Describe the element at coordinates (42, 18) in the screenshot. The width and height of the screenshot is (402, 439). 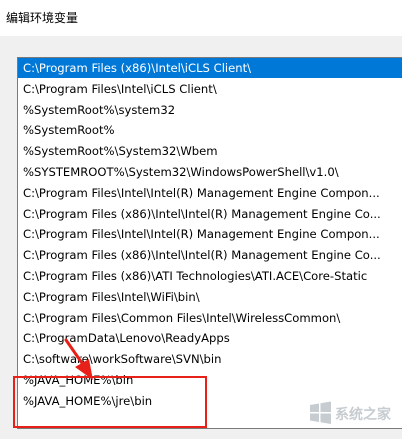
I see `window-title: 编辑环境变量` at that location.